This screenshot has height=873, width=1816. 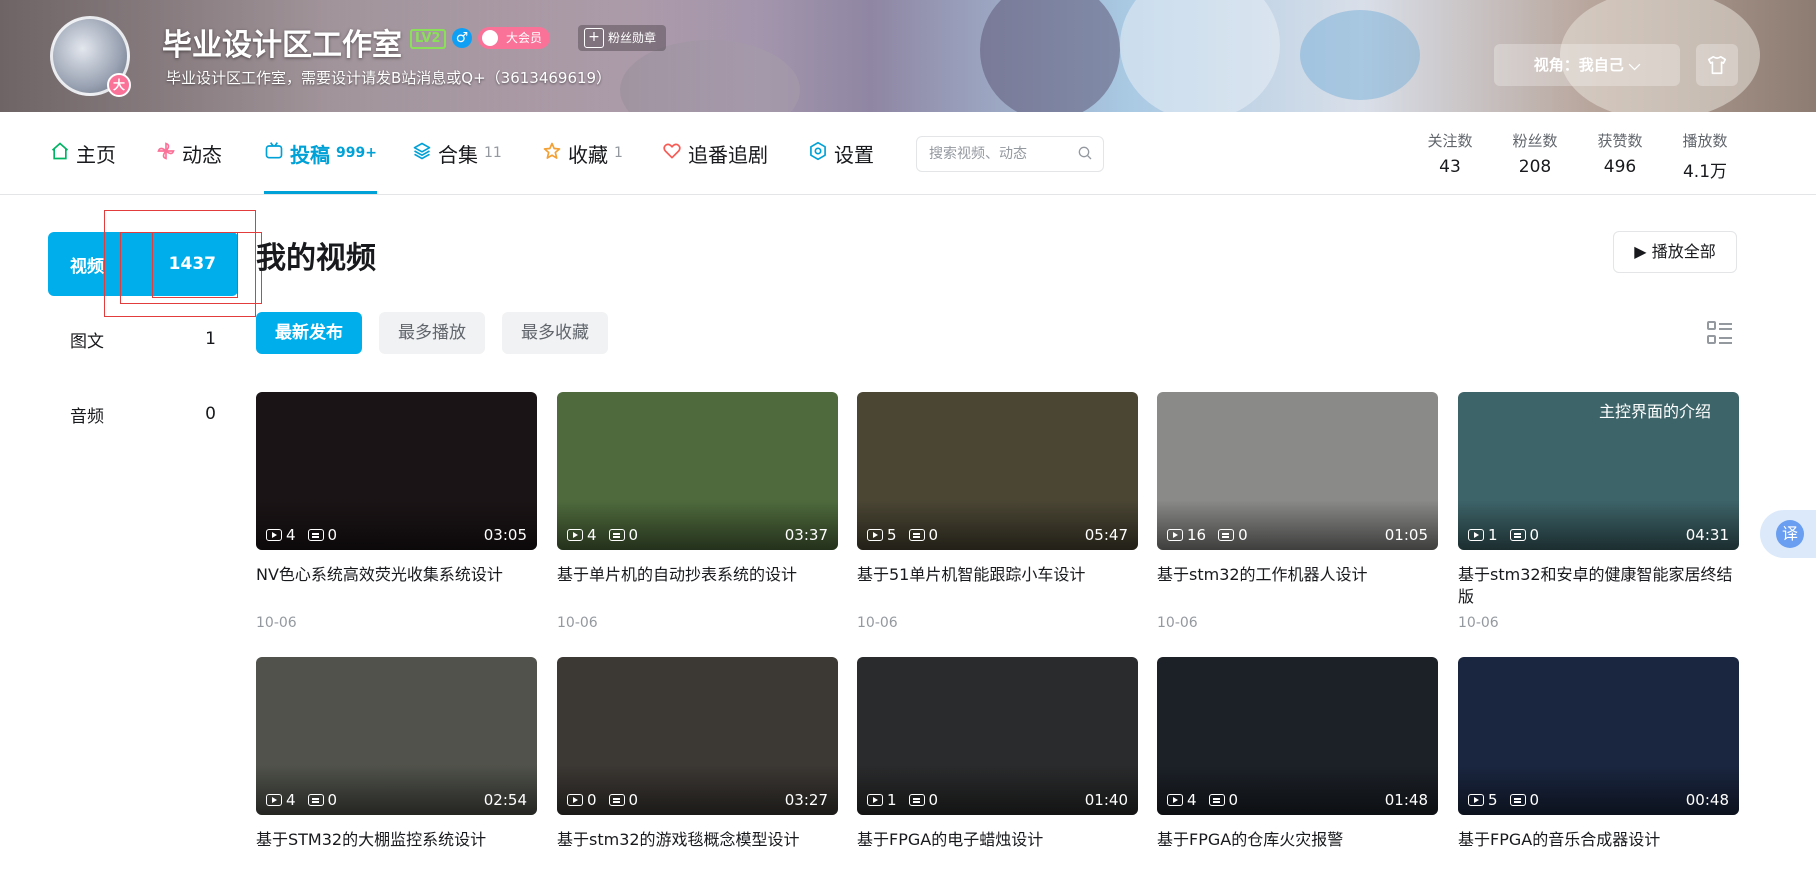 What do you see at coordinates (1450, 153) in the screenshot?
I see `stat-following: 关注数 43` at bounding box center [1450, 153].